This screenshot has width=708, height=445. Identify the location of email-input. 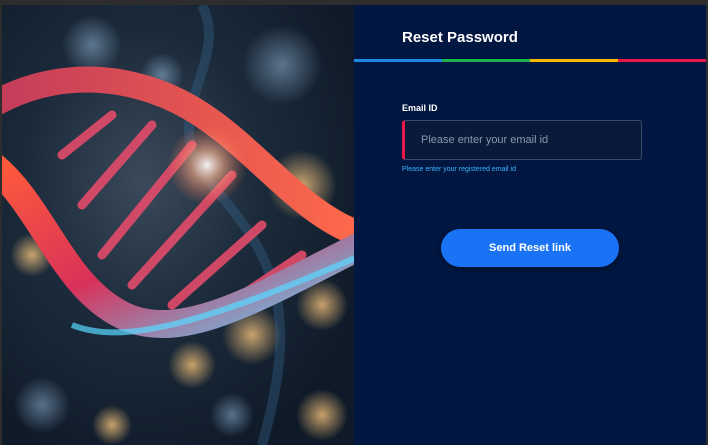
(523, 140).